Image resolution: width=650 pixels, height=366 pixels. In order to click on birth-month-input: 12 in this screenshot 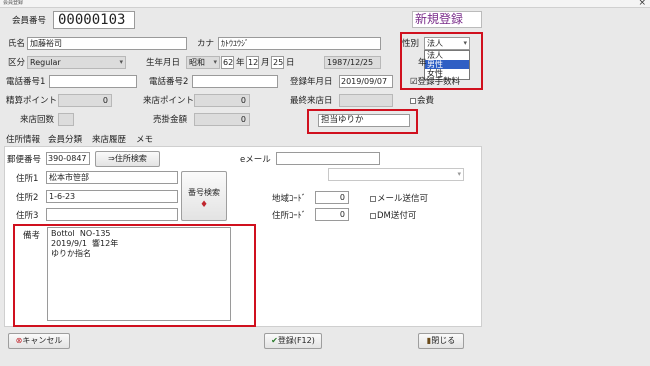, I will do `click(252, 62)`.